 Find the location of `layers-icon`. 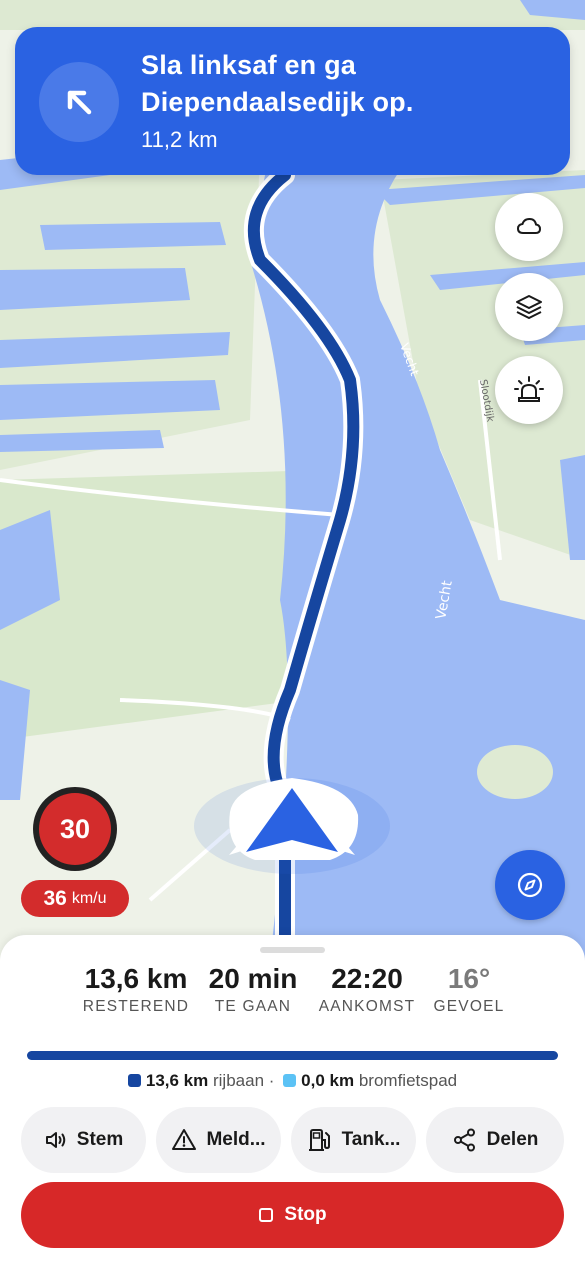

layers-icon is located at coordinates (529, 307).